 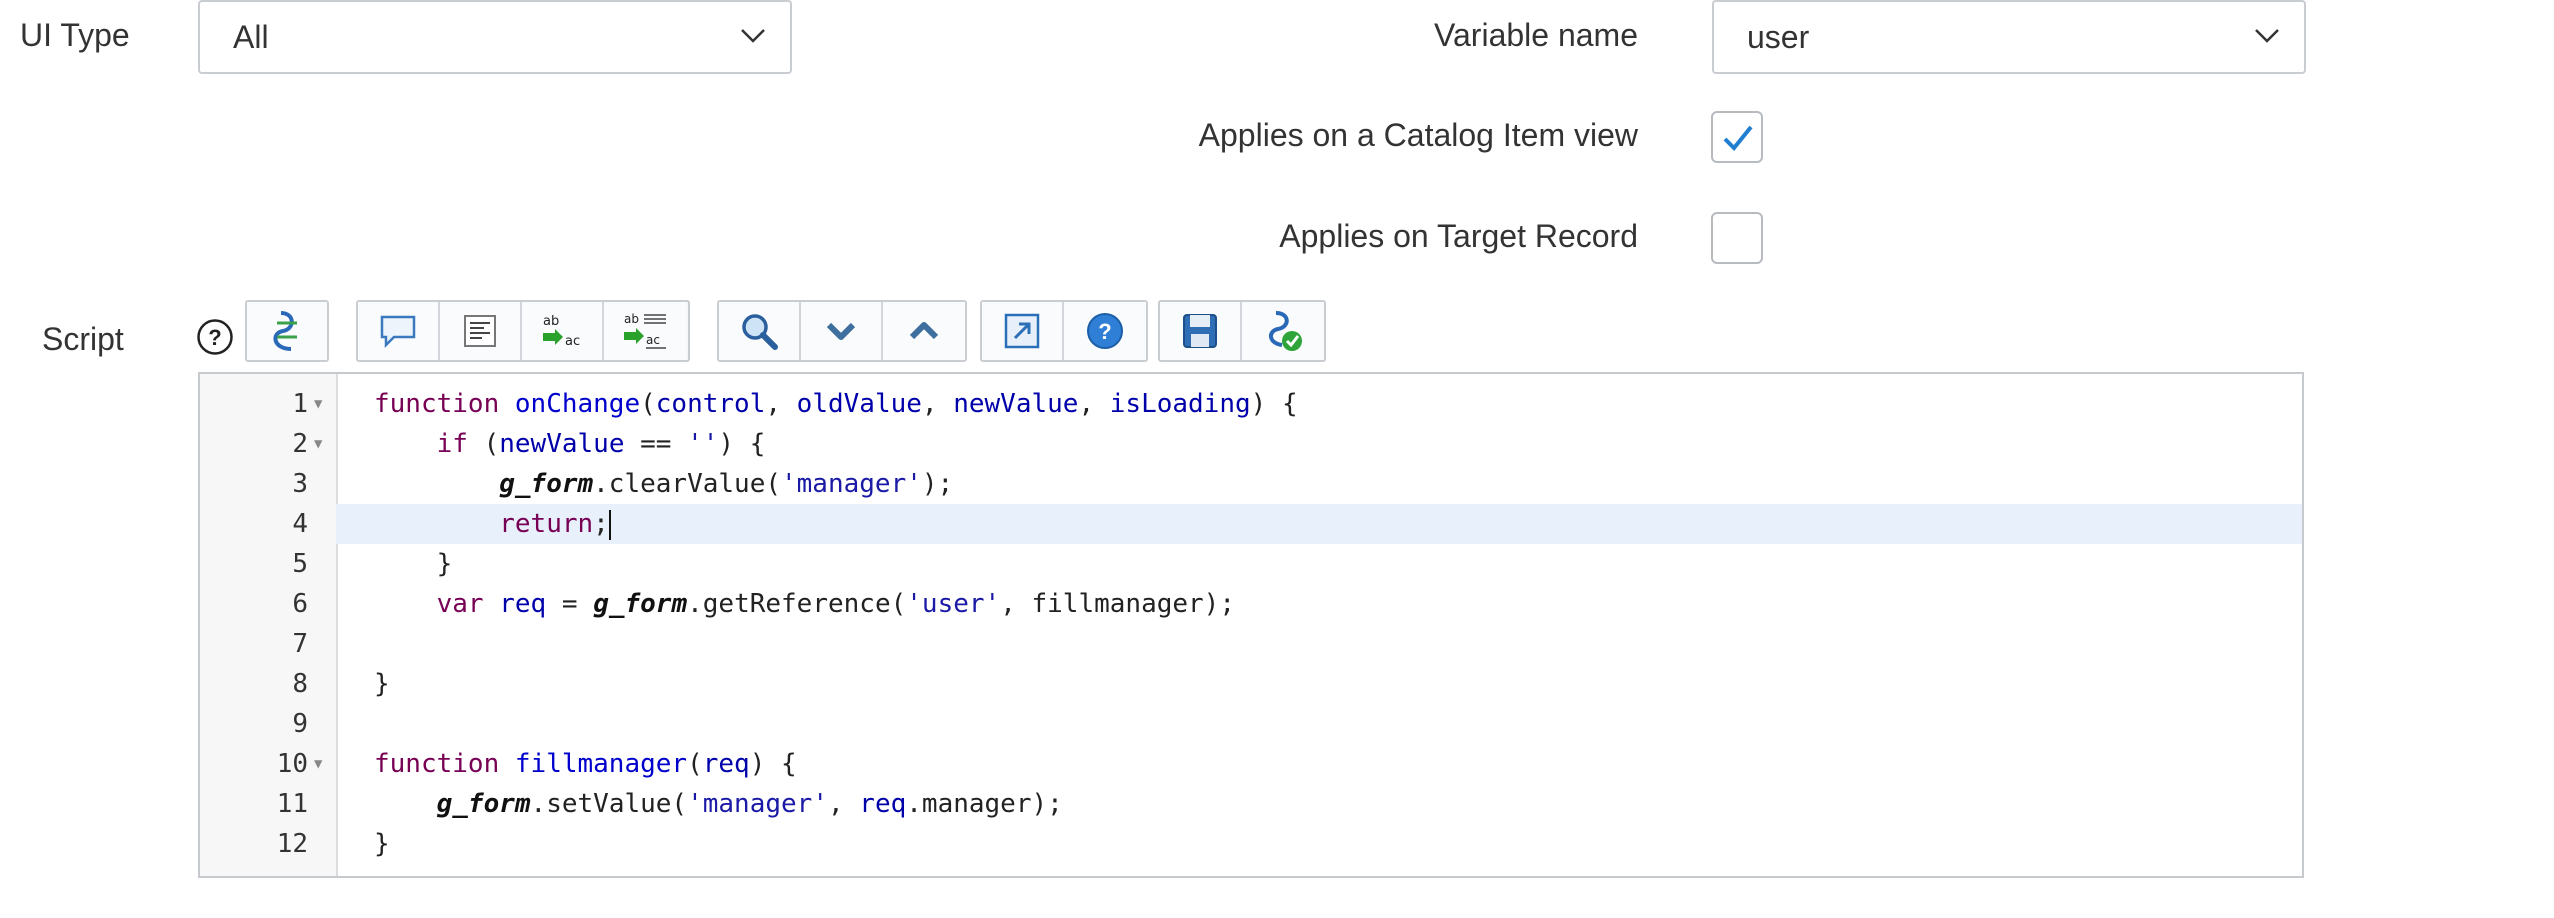 What do you see at coordinates (495, 37) in the screenshot?
I see `ui-type-select: All` at bounding box center [495, 37].